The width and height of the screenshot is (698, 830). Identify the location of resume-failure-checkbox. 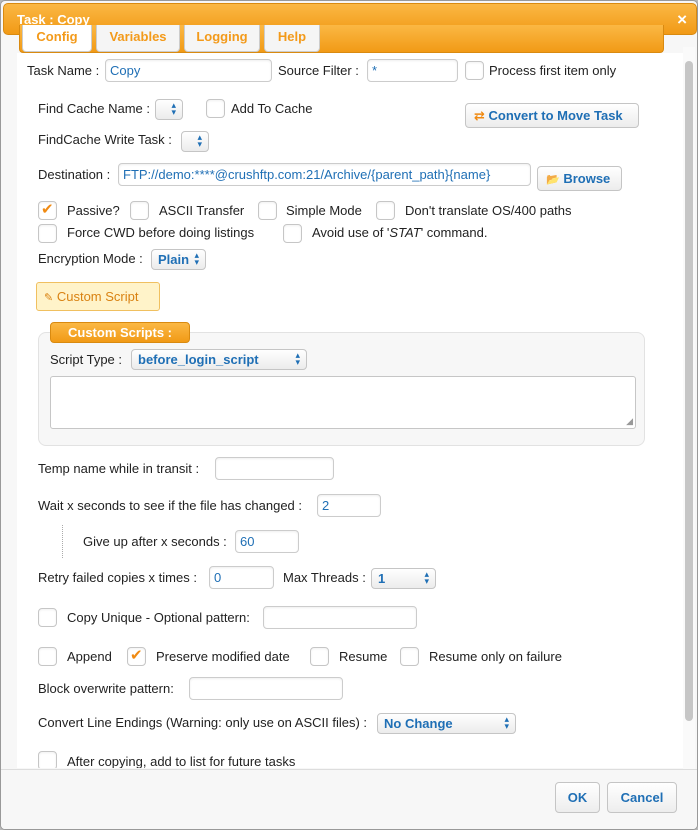
(409, 656).